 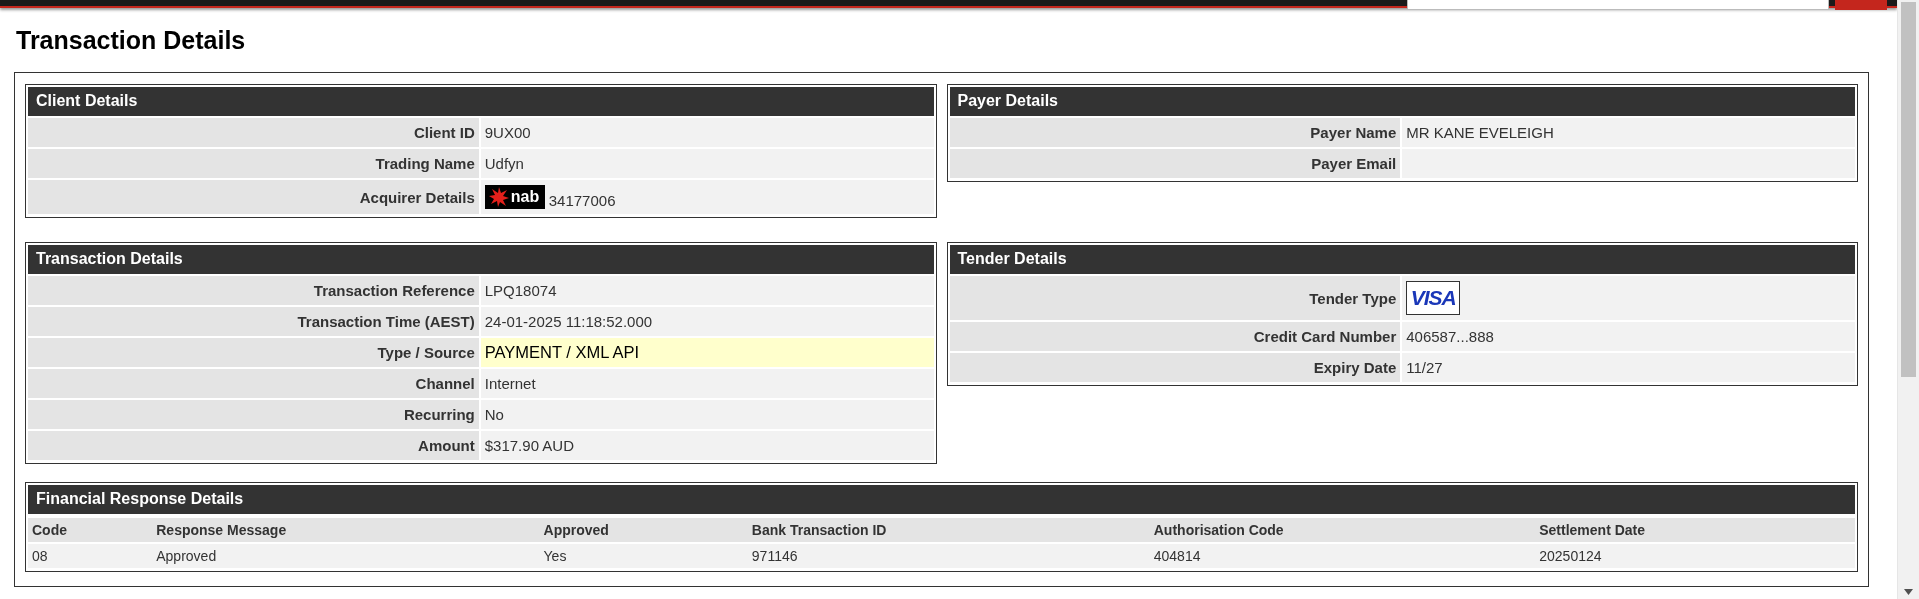 I want to click on field-label: Transaction Time (AEST), so click(x=254, y=321).